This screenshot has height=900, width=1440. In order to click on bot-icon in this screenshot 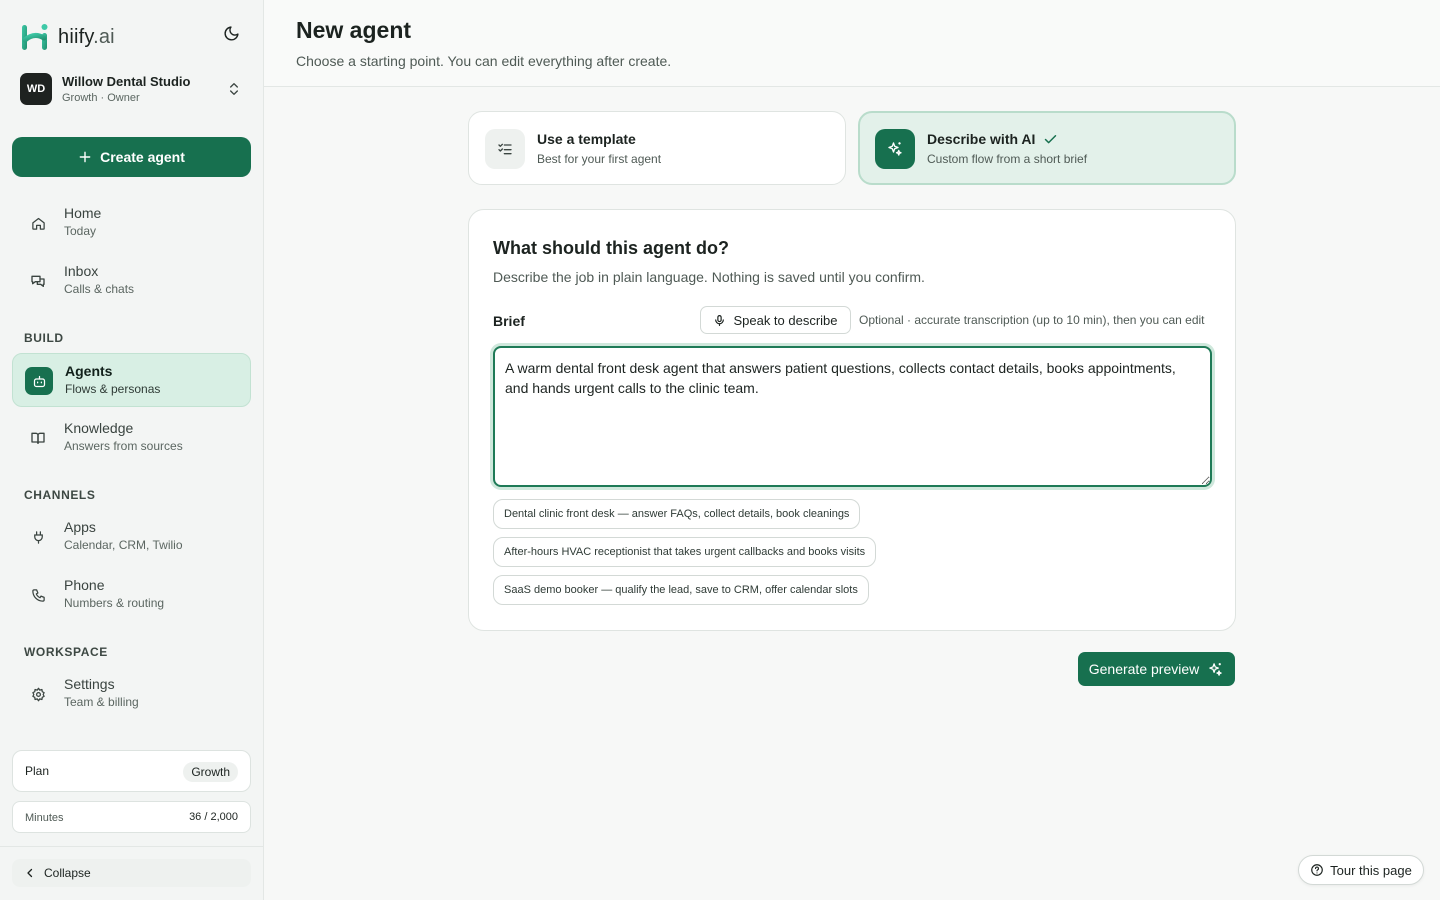, I will do `click(39, 381)`.